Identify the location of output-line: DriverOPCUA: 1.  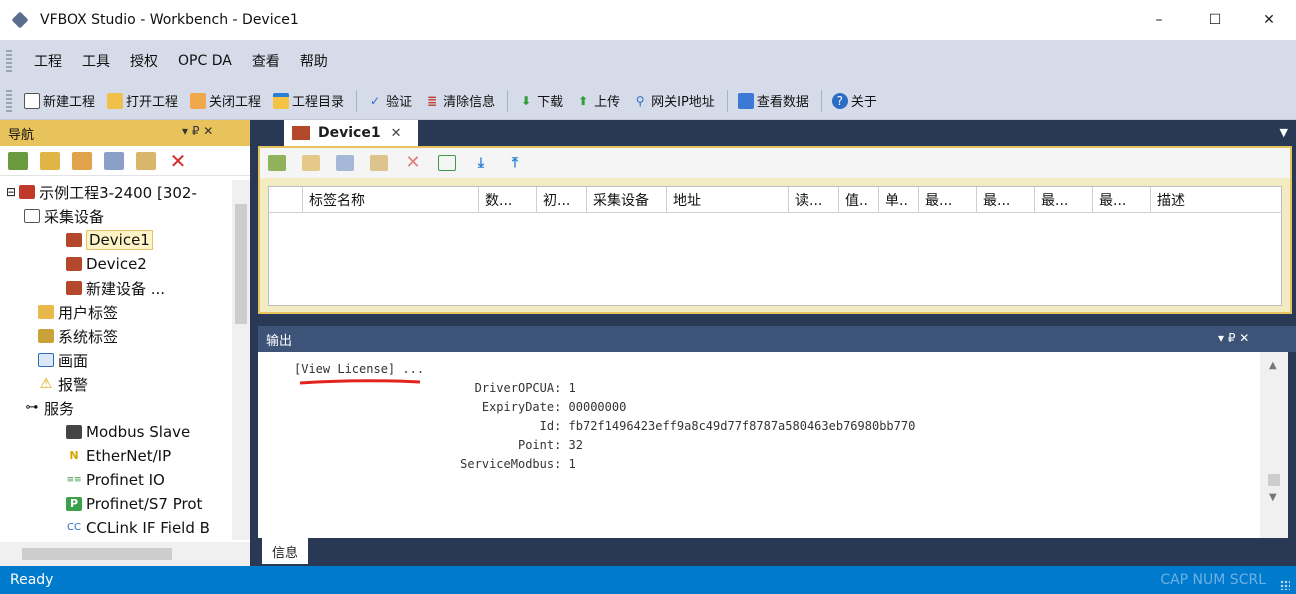
(435, 388).